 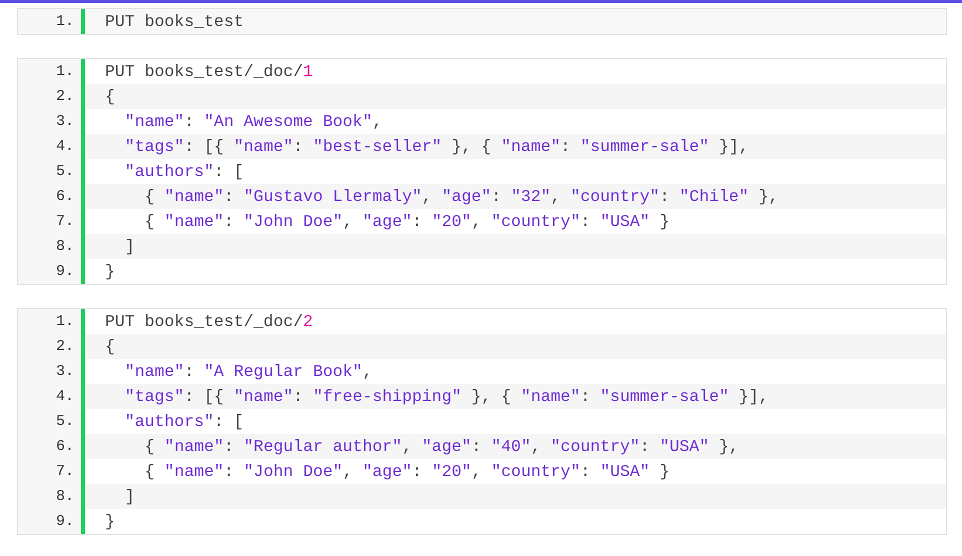 I want to click on code-line: PUT books_test/_doc/2, so click(x=209, y=322).